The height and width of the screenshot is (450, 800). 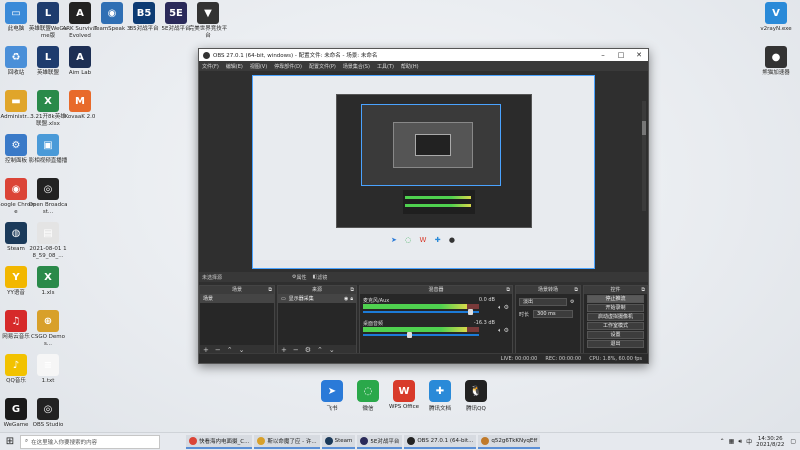 What do you see at coordinates (385, 66) in the screenshot?
I see `menu-item: 工具(T)` at bounding box center [385, 66].